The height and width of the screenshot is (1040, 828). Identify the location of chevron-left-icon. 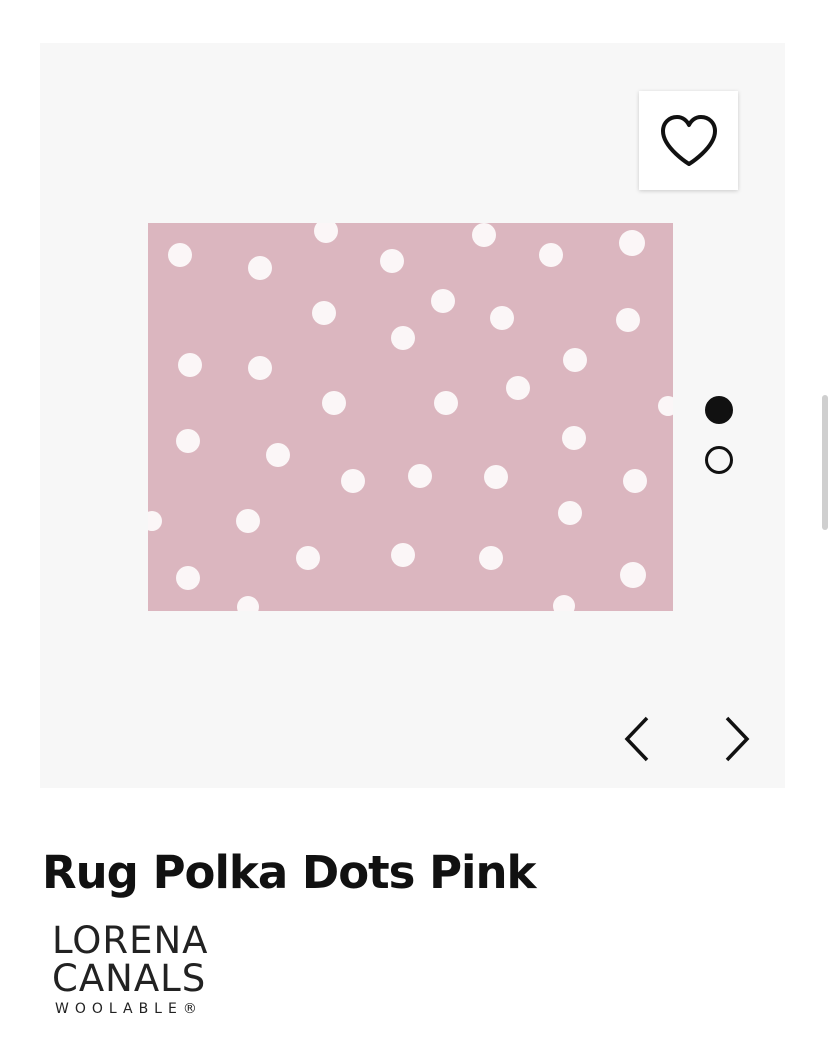
(636, 739).